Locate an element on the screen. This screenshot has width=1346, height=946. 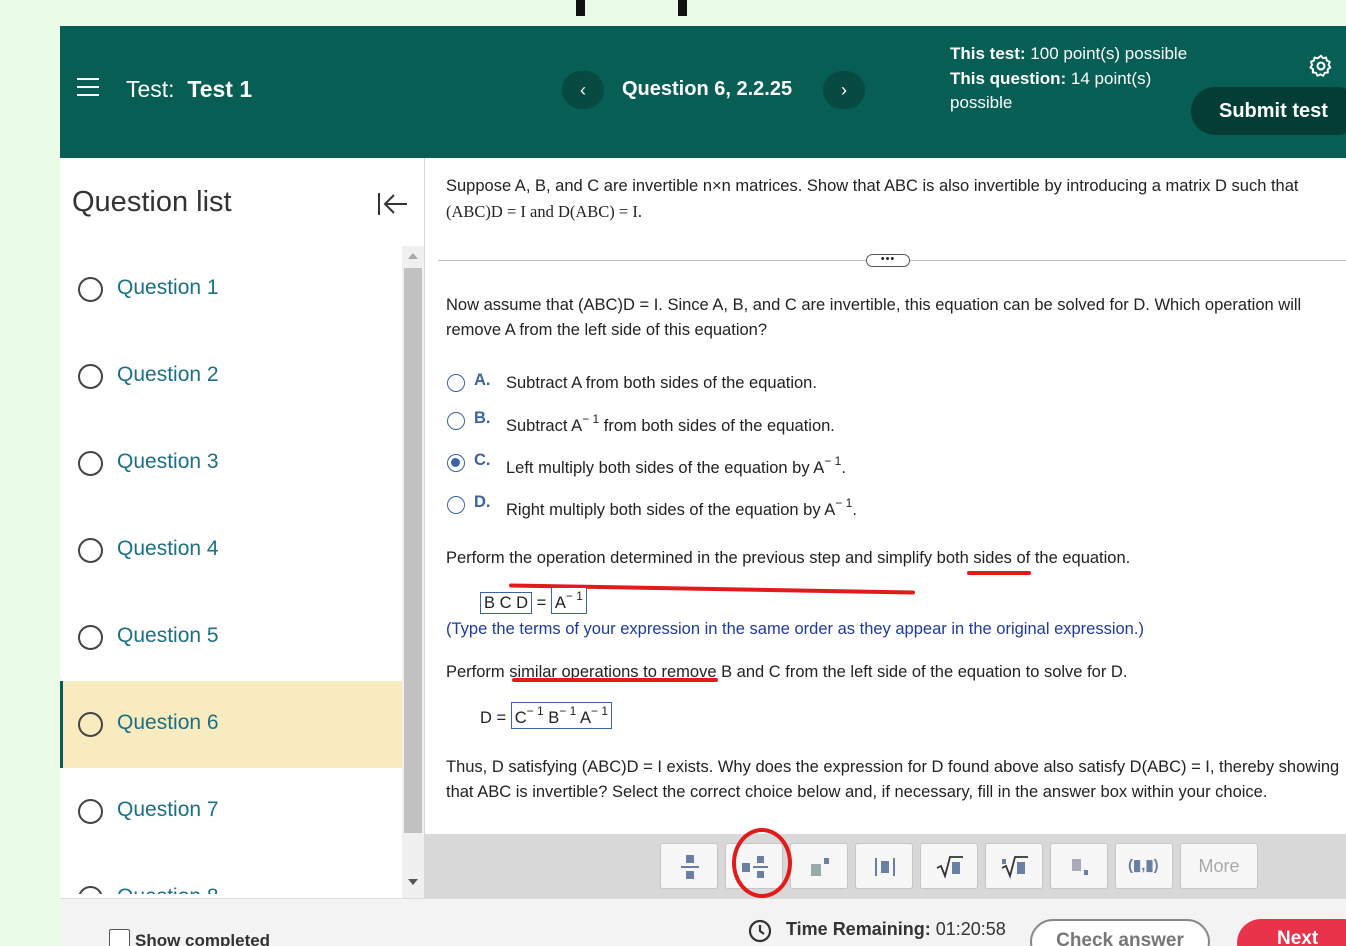
show-completed-checkbox is located at coordinates (119, 937).